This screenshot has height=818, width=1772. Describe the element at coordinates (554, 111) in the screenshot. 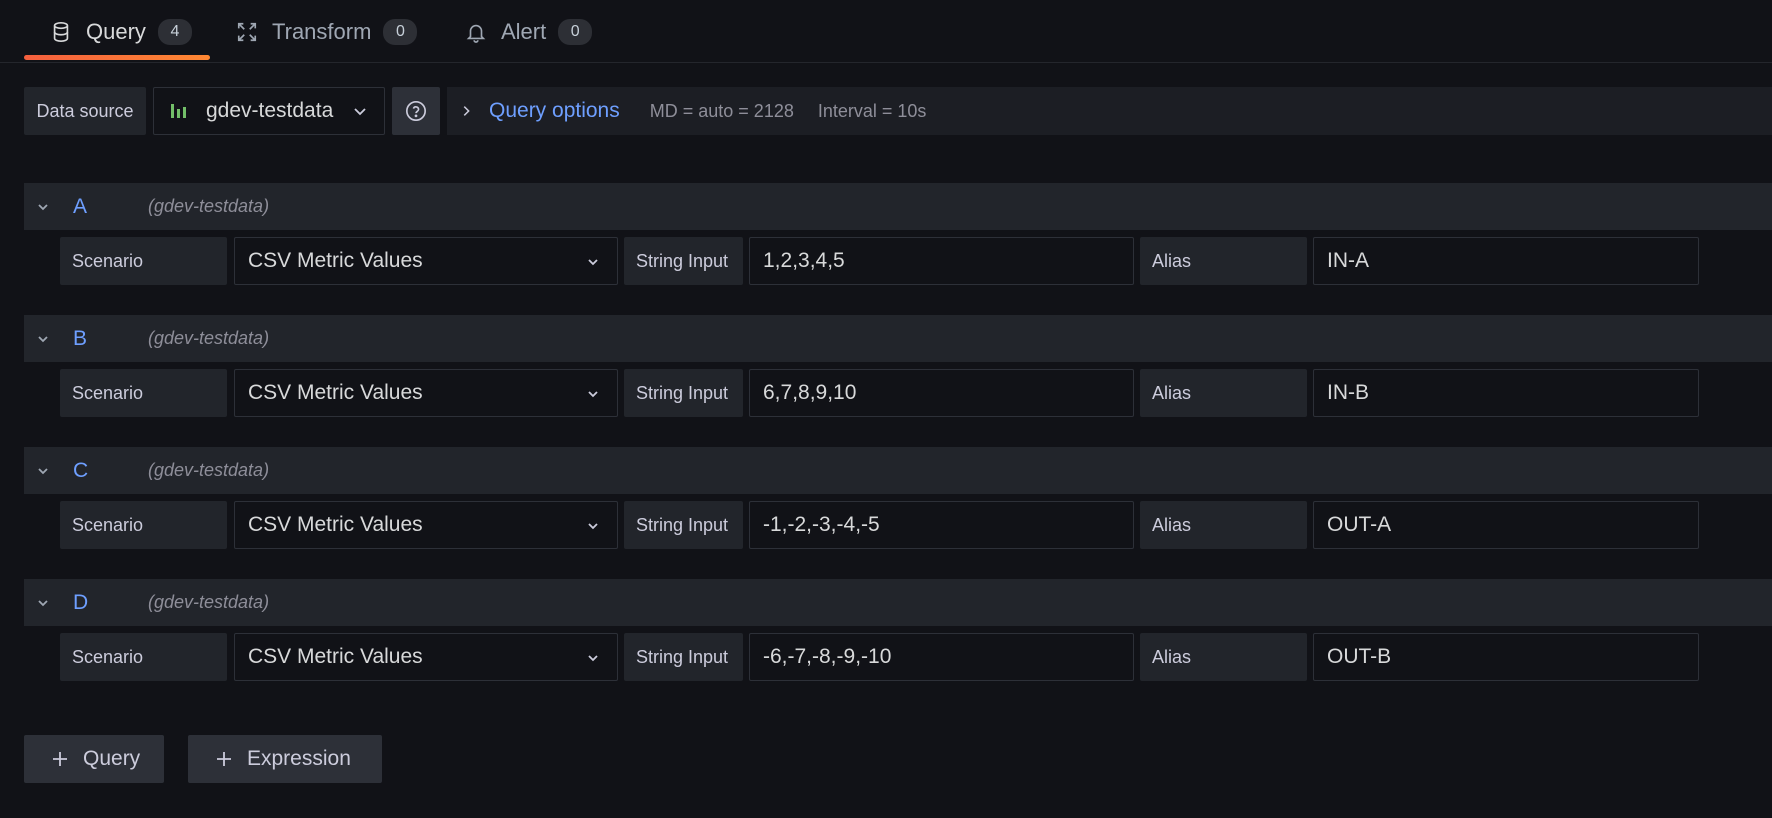

I see `query-options-toggle: Query options` at that location.